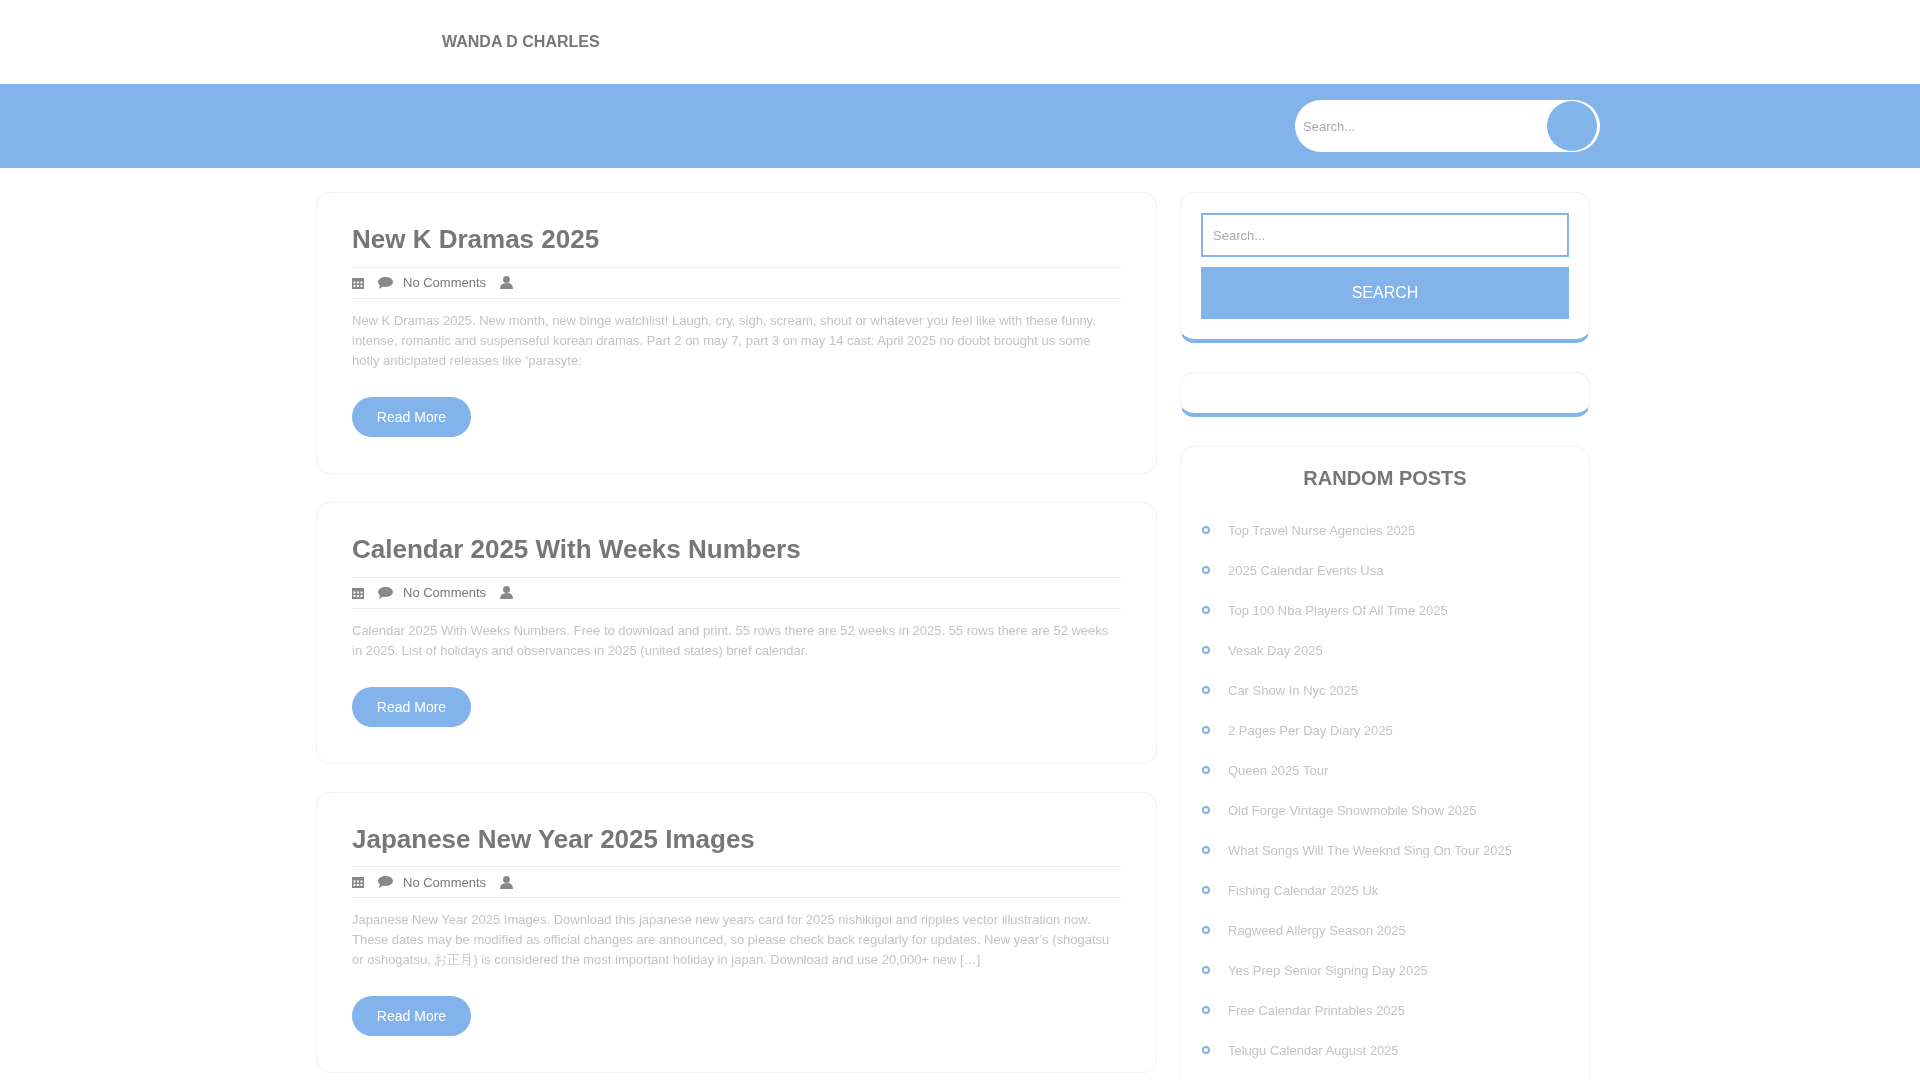 The height and width of the screenshot is (1080, 1920). I want to click on post-link: 2025 Calendar Events Usa, so click(1306, 570).